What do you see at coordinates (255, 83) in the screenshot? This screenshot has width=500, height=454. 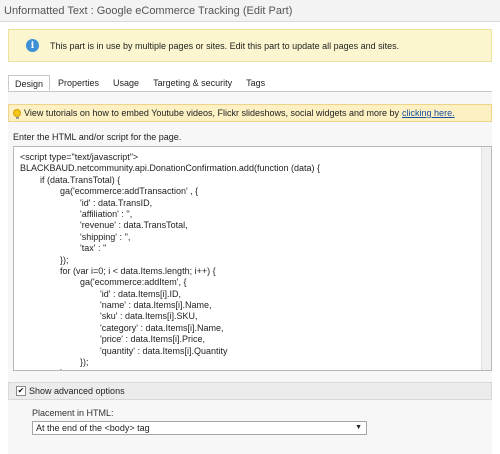 I see `tab-tags: Tags` at bounding box center [255, 83].